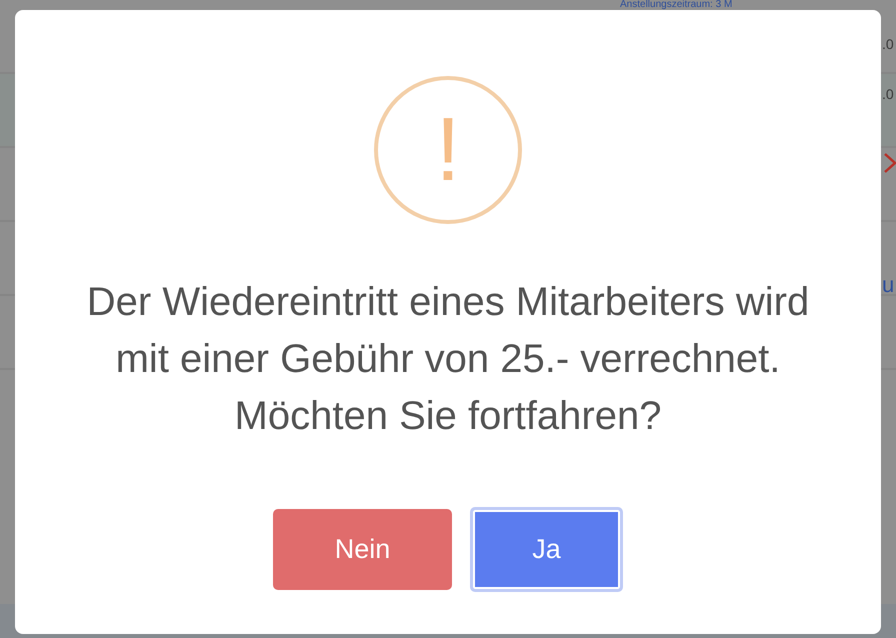 The image size is (896, 638). I want to click on dialog-message: Der Wiedereintritt eines Mitarbeiters wird mit einer Gebühr von 25.- verrechnet., so click(448, 331).